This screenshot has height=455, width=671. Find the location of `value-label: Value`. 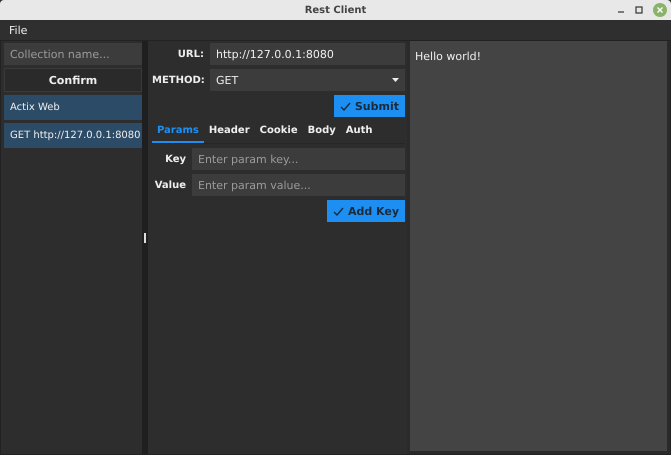

value-label: Value is located at coordinates (170, 185).